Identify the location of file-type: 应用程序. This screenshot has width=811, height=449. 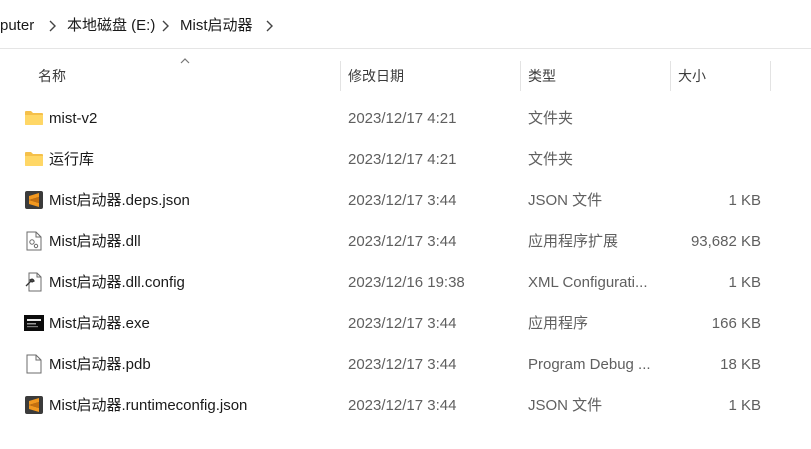
(558, 323).